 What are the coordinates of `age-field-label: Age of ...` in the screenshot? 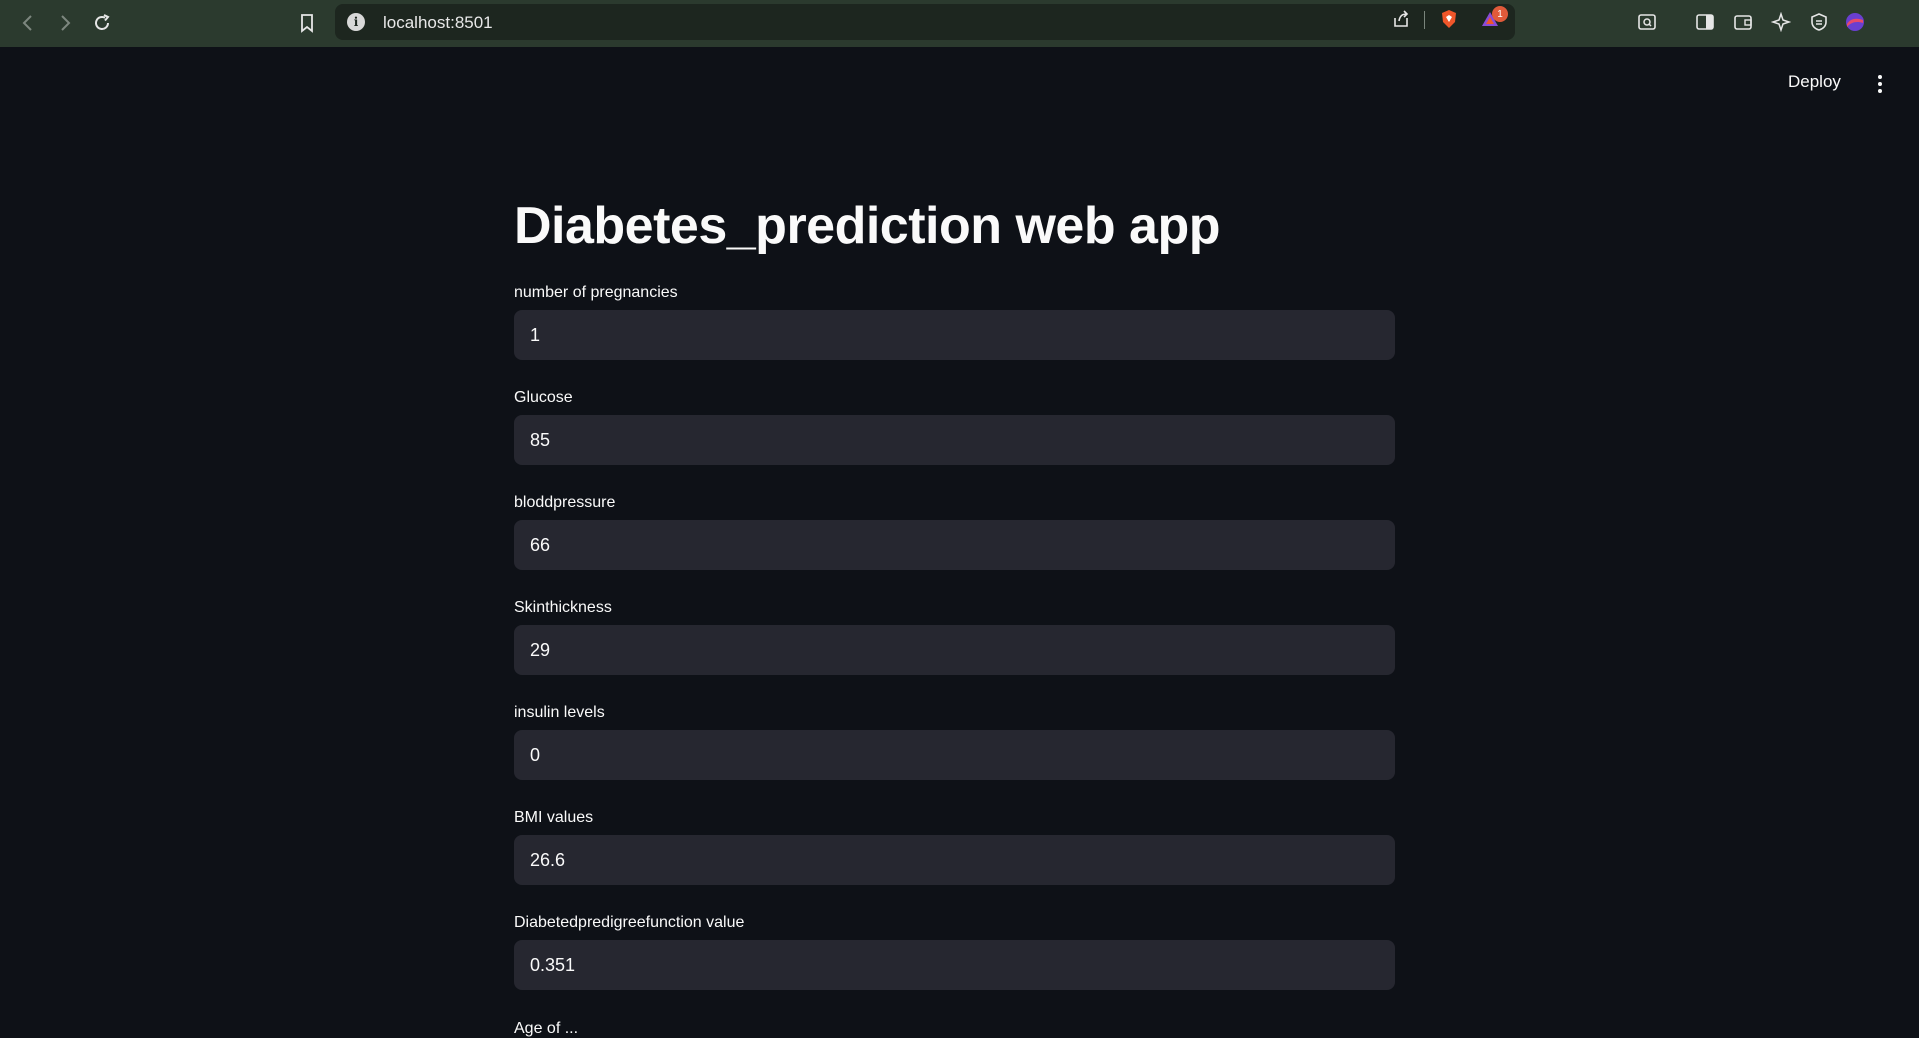 It's located at (546, 1028).